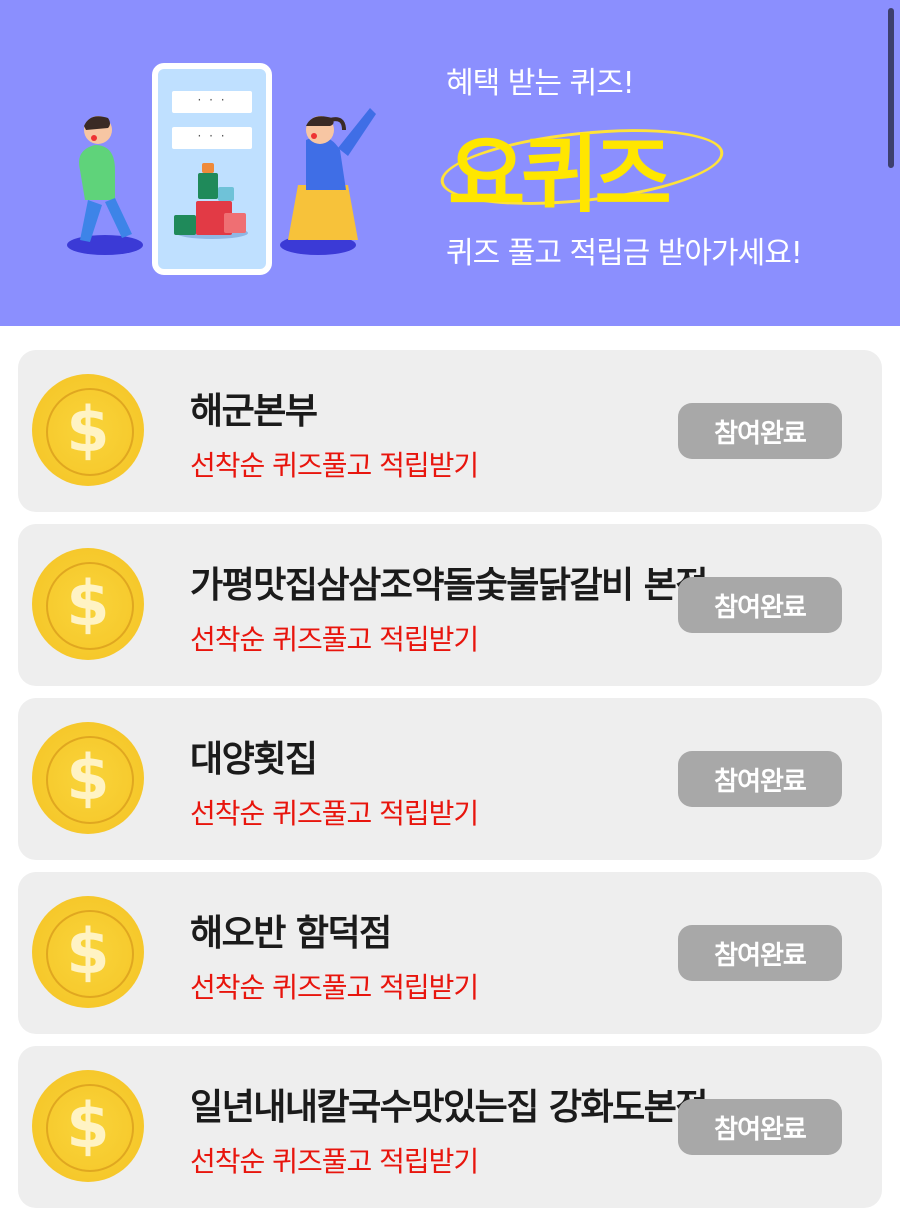  What do you see at coordinates (449, 585) in the screenshot?
I see `quiz-title: 가평맛집삼삼조약돌숯불닭갈비 본점` at bounding box center [449, 585].